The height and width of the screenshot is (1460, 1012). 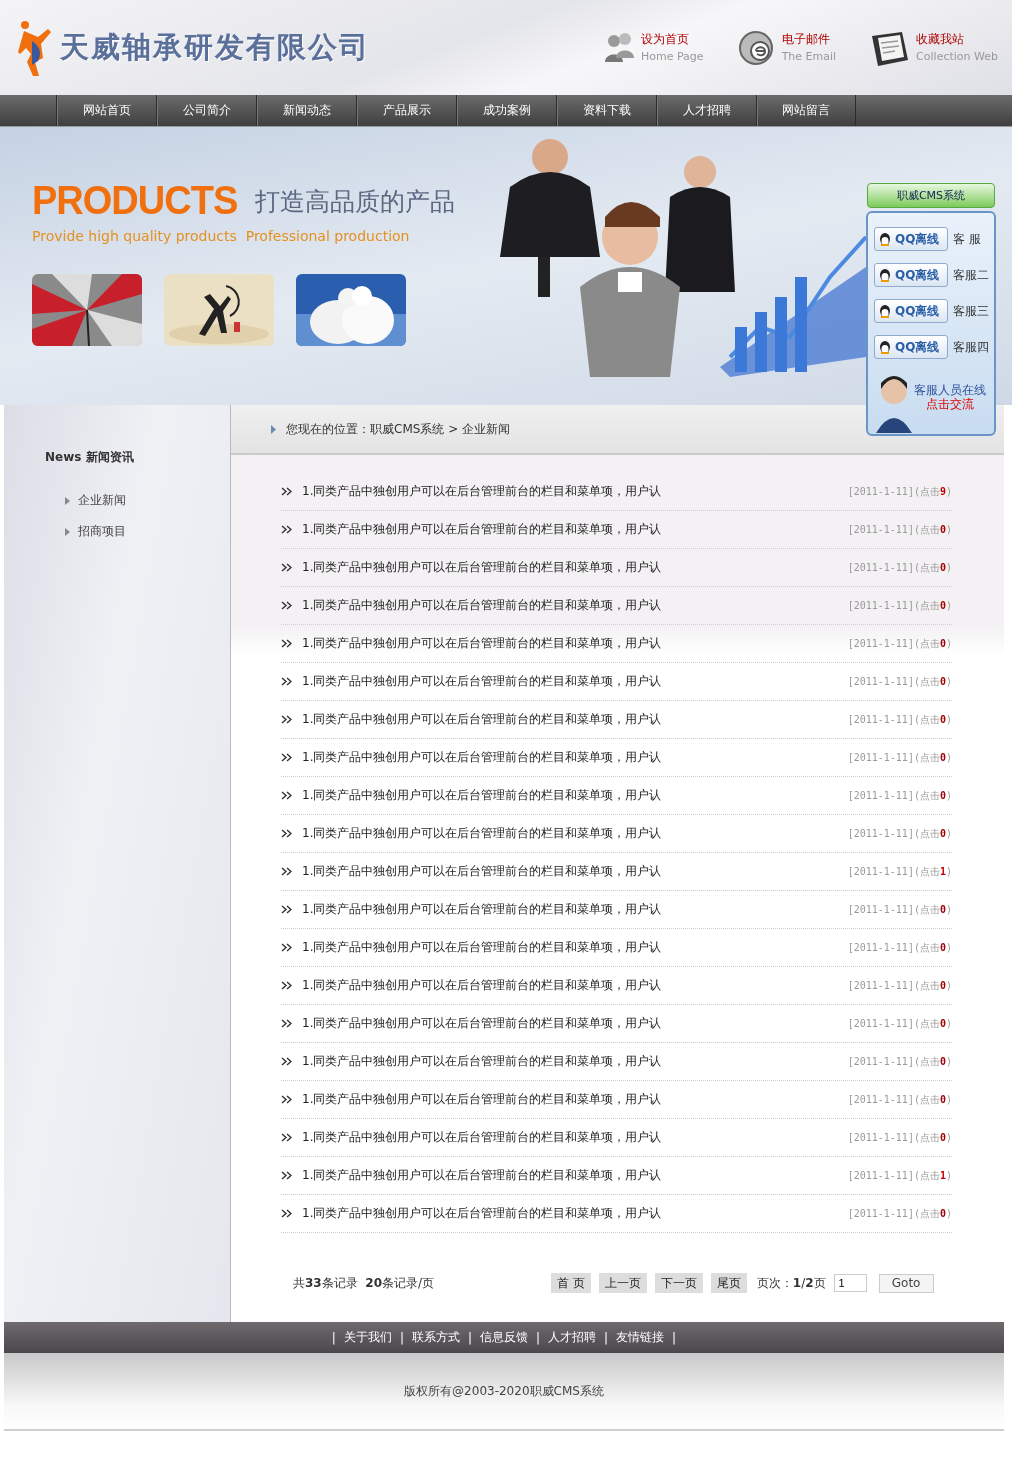 I want to click on agent-name: 客服二, so click(x=971, y=275).